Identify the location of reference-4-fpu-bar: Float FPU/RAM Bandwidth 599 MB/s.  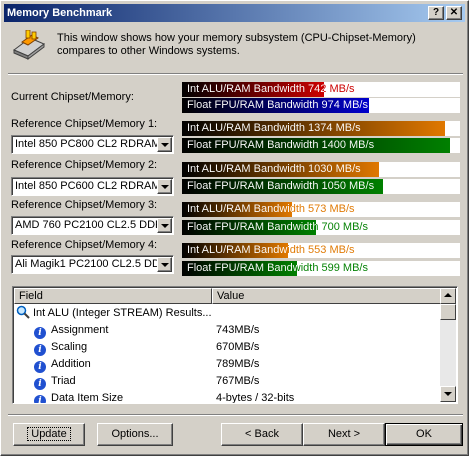
(321, 268).